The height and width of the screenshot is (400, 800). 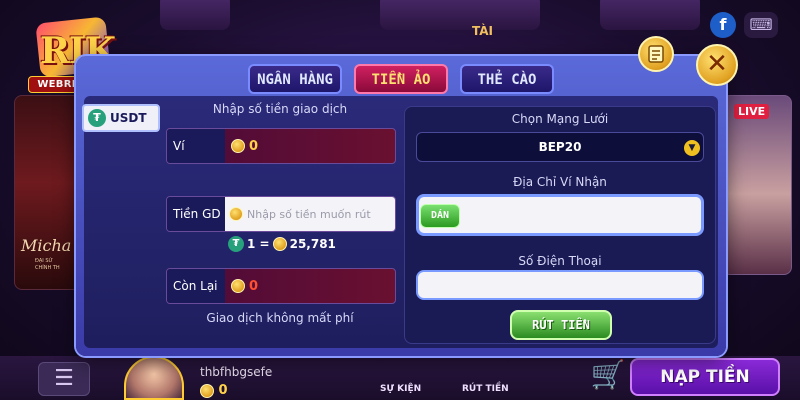 I want to click on withdraw-submit-button: RÚT TIỀN, so click(x=561, y=325).